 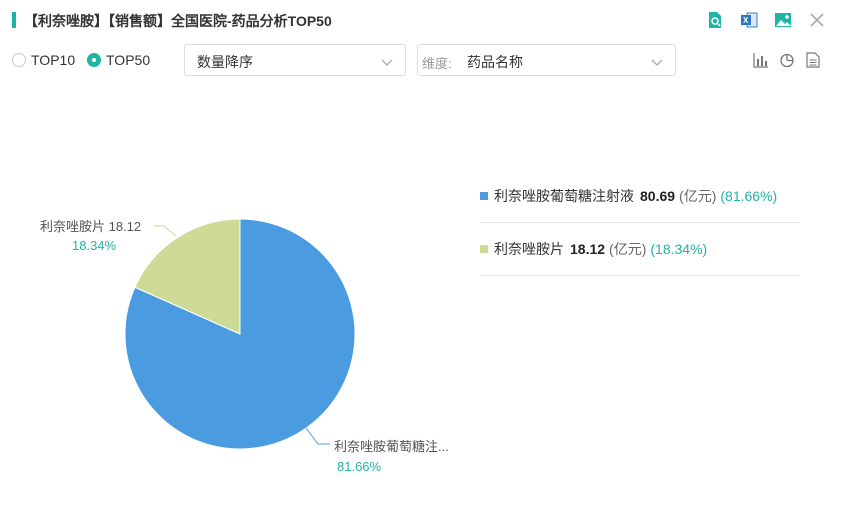 What do you see at coordinates (588, 249) in the screenshot?
I see `legend-value: 18.12` at bounding box center [588, 249].